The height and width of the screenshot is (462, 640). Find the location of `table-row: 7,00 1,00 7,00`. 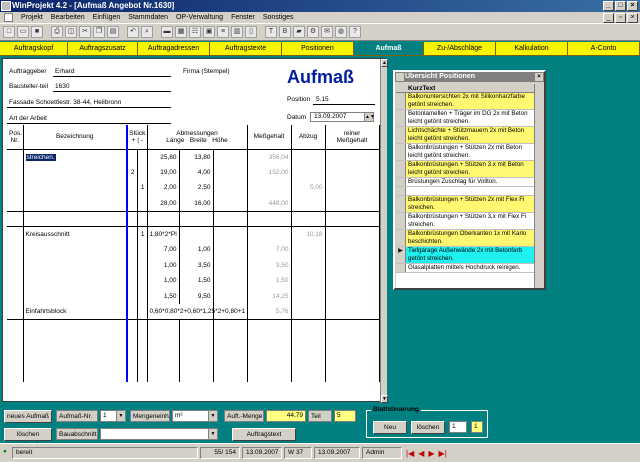

table-row: 7,00 1,00 7,00 is located at coordinates (193, 250).